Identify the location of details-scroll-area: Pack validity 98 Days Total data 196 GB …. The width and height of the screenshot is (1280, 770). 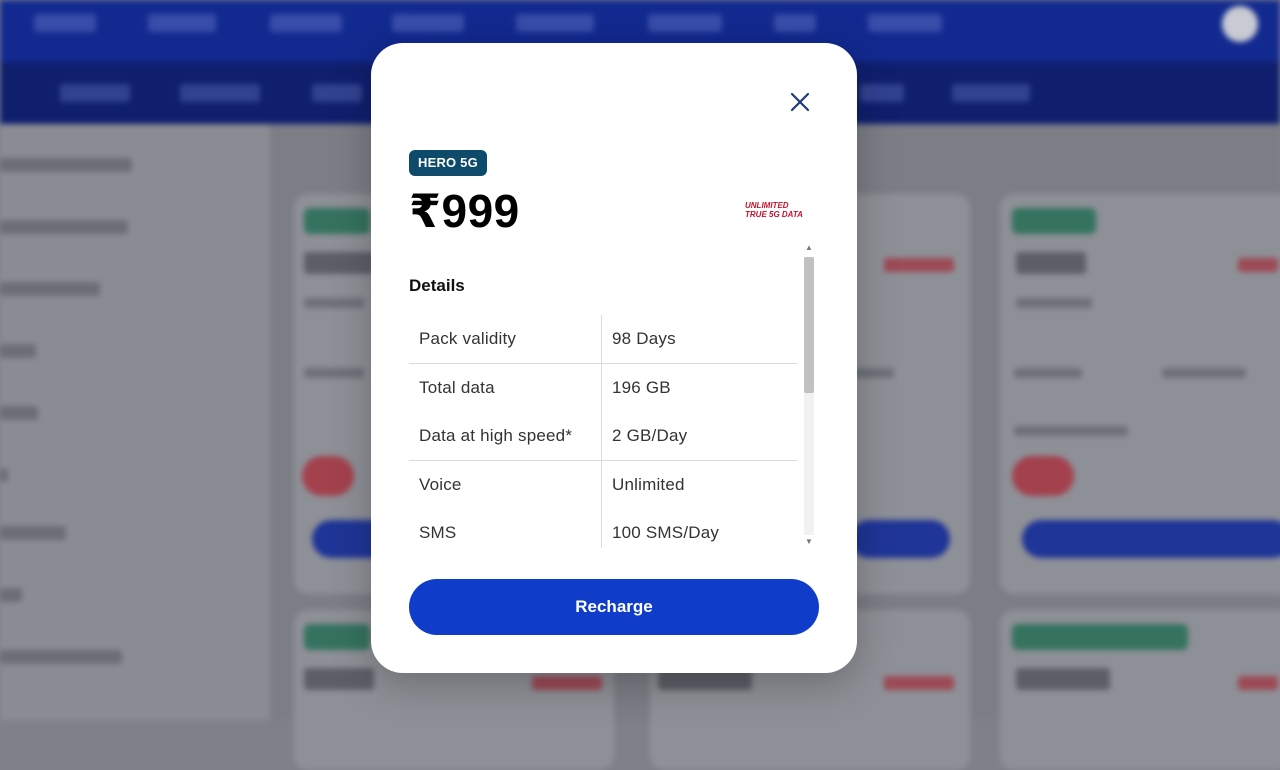
(603, 431).